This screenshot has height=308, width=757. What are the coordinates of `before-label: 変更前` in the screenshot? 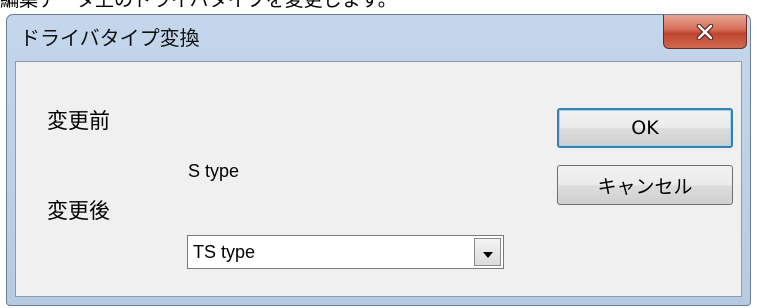 It's located at (78, 121).